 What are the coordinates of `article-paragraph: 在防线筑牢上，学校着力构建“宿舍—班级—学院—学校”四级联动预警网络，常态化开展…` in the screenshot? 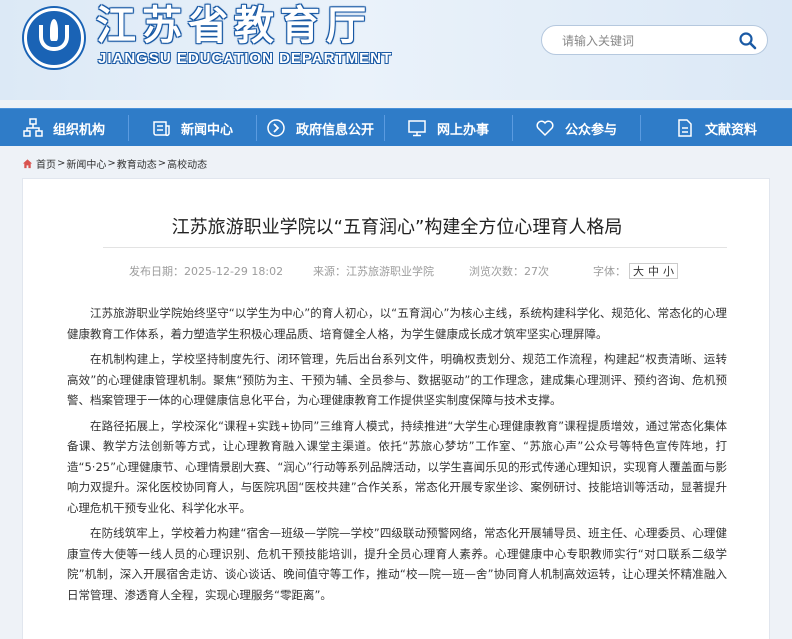 It's located at (397, 564).